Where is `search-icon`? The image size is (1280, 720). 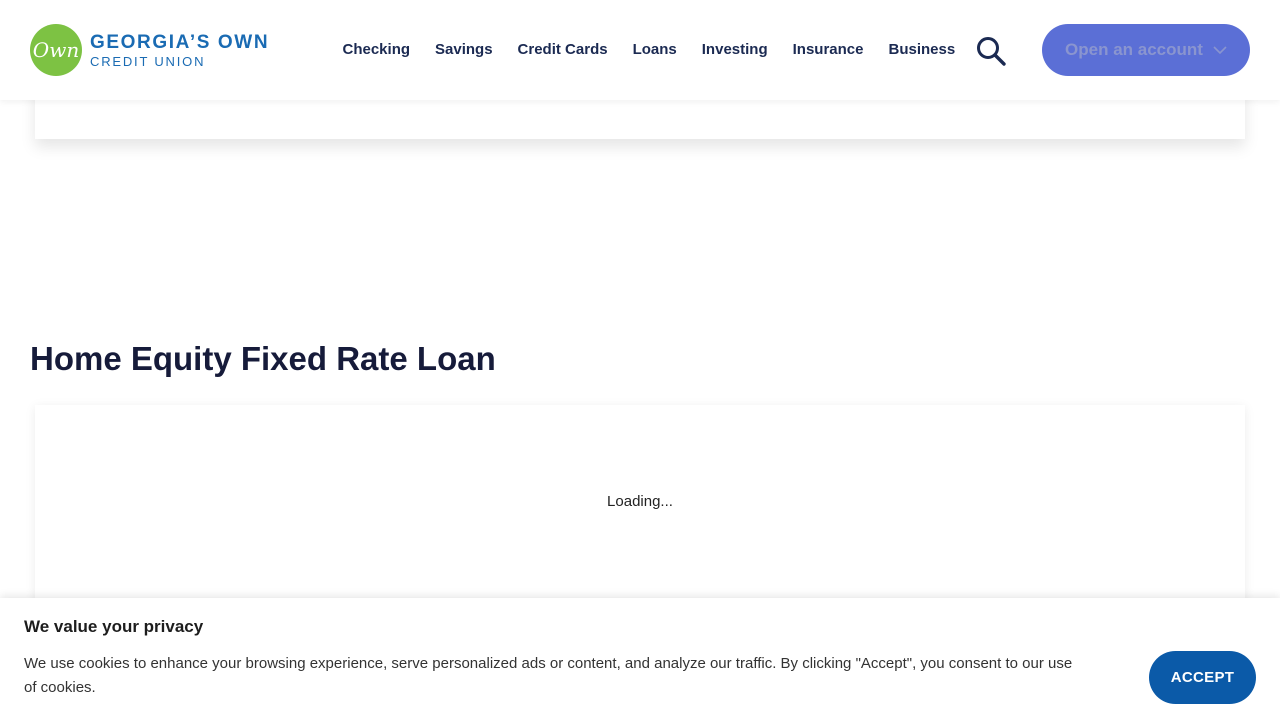
search-icon is located at coordinates (991, 51).